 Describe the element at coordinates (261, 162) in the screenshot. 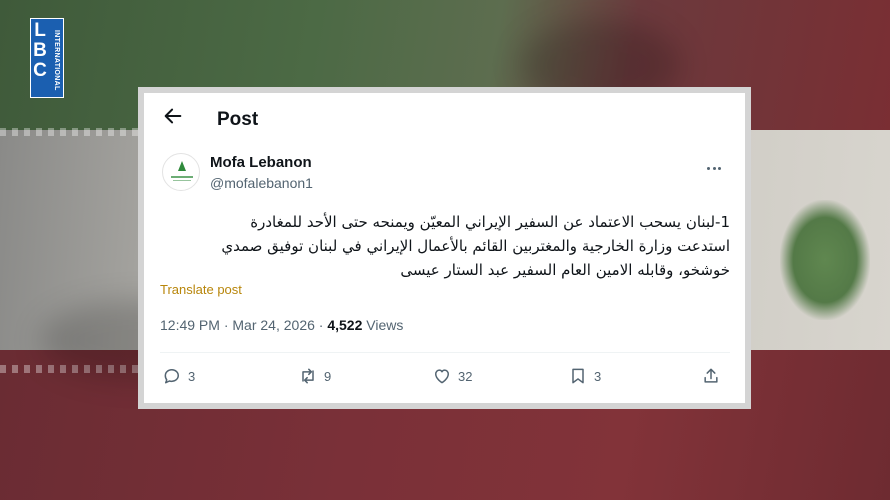

I see `author-name: Mofa Lebanon` at that location.